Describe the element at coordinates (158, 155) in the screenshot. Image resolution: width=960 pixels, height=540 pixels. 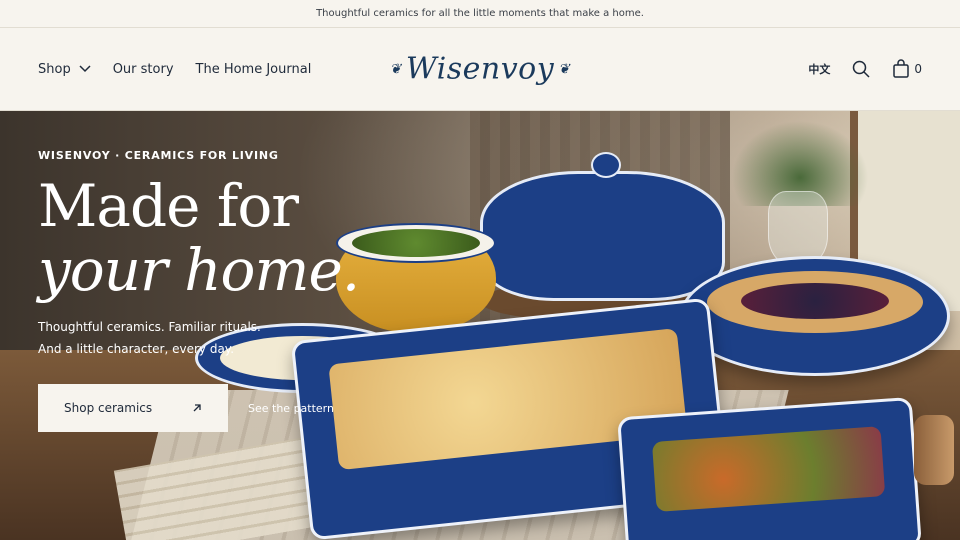
I see `hero-eyebrow: WISENVOY · CERAMICS FOR LIVING` at that location.